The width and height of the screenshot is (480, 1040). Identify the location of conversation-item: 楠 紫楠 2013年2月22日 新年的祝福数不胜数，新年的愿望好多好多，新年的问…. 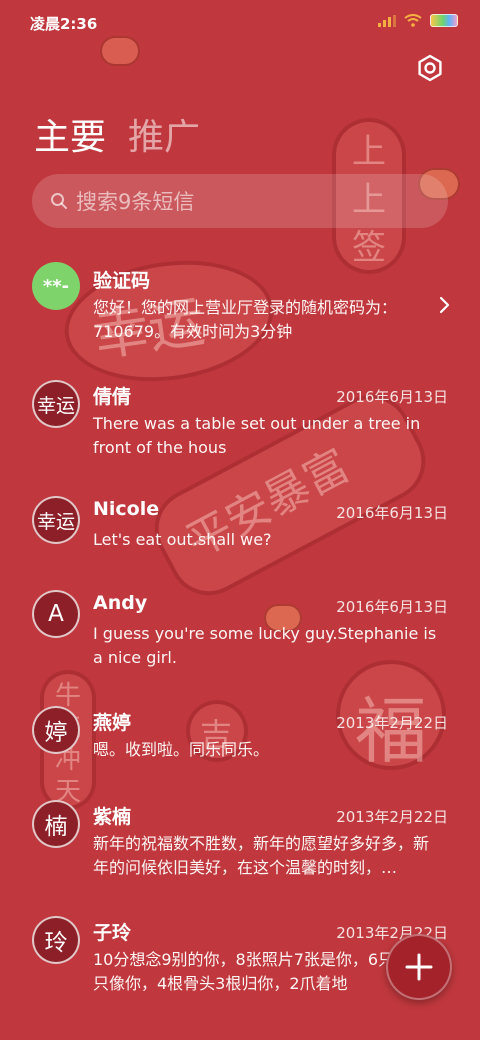
(240, 846).